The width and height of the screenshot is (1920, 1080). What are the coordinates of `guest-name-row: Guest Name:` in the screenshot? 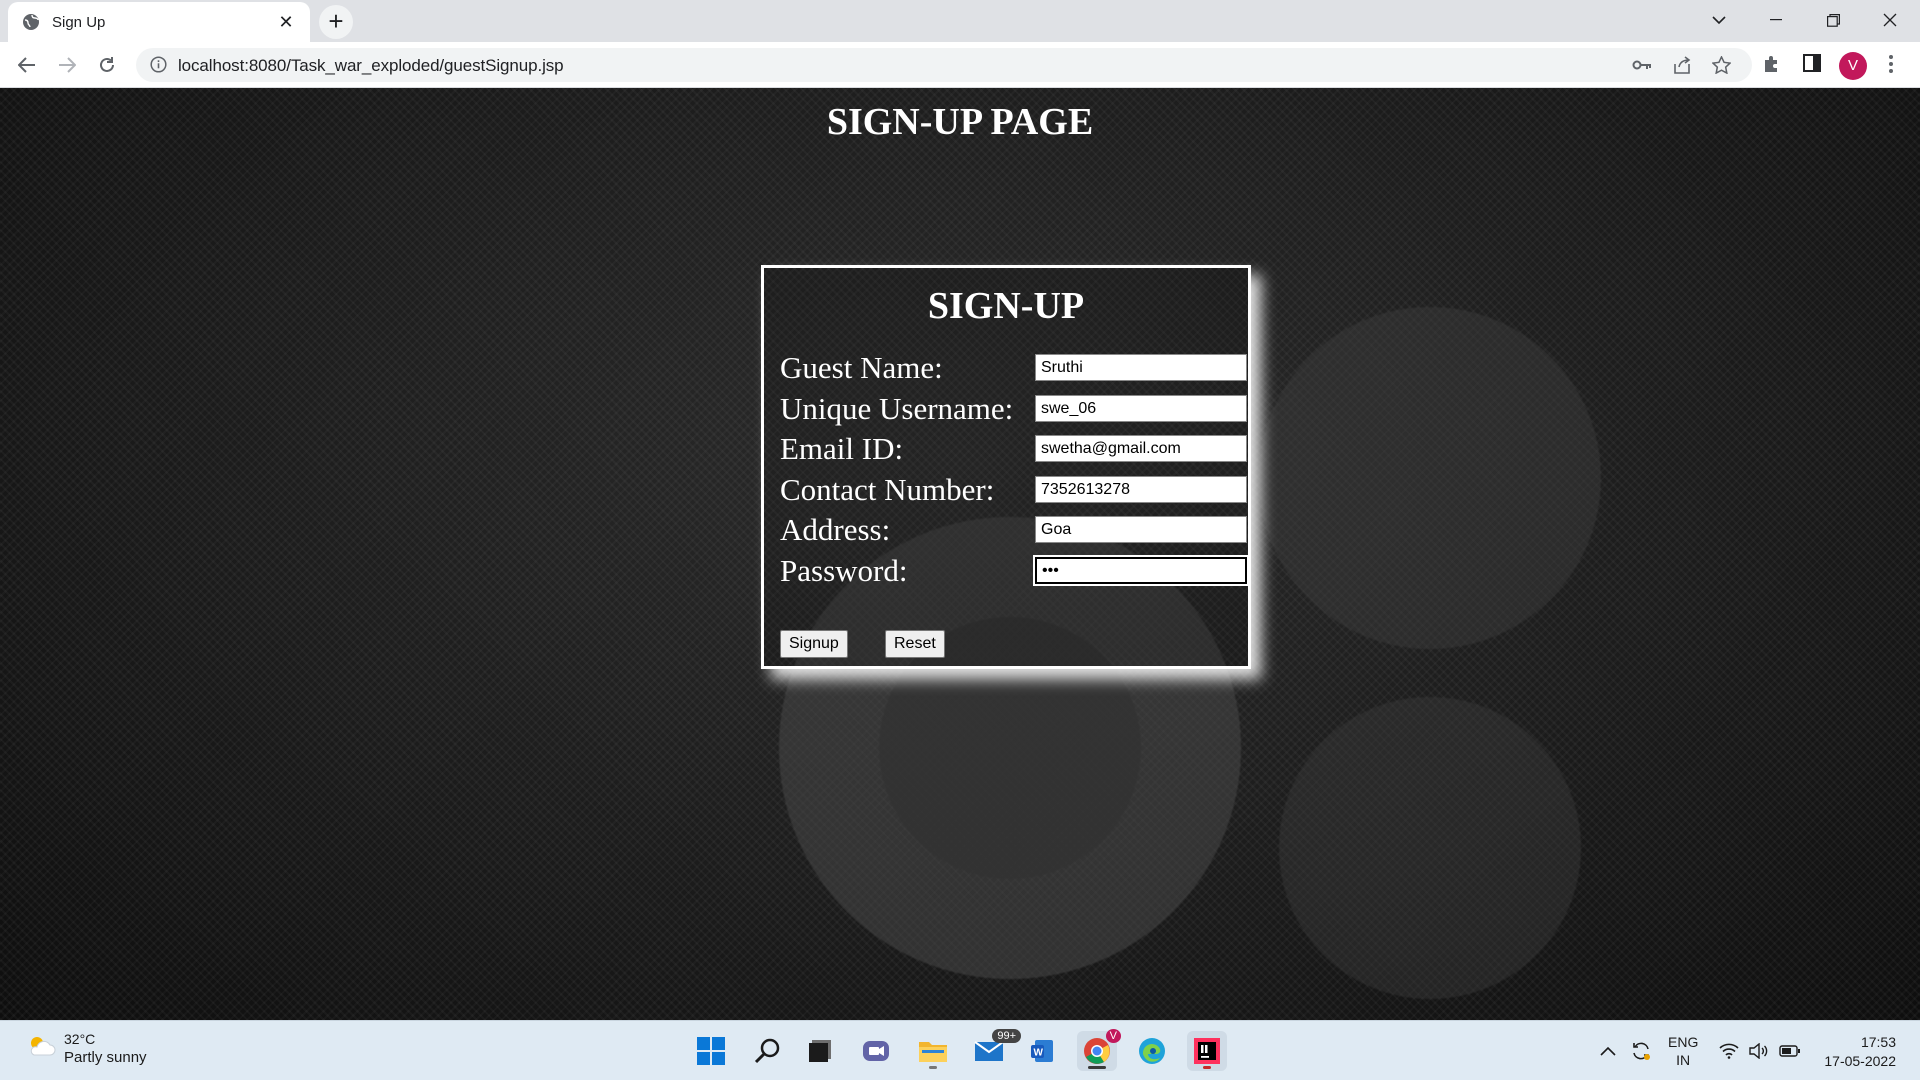 It's located at (1013, 367).